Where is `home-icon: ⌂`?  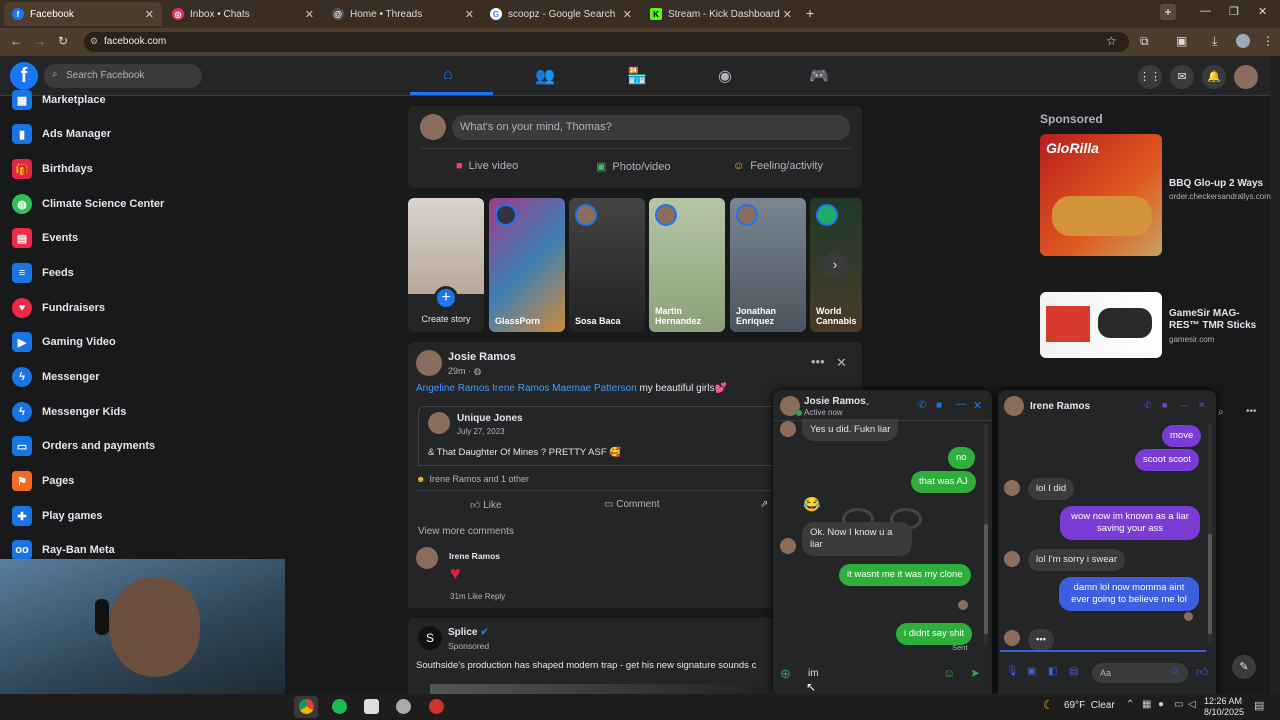
home-icon: ⌂ is located at coordinates (448, 75).